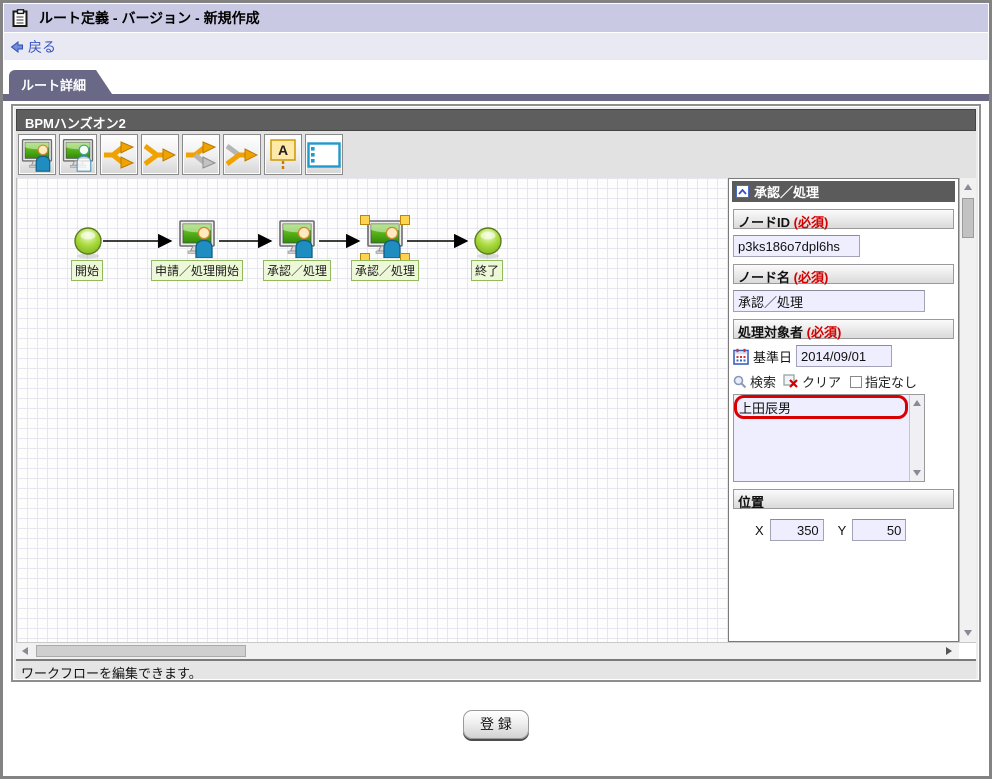  I want to click on properties-panel: 承認／処理 ノードID (必須) ノード名 (必須) 処理対象者, so click(843, 410).